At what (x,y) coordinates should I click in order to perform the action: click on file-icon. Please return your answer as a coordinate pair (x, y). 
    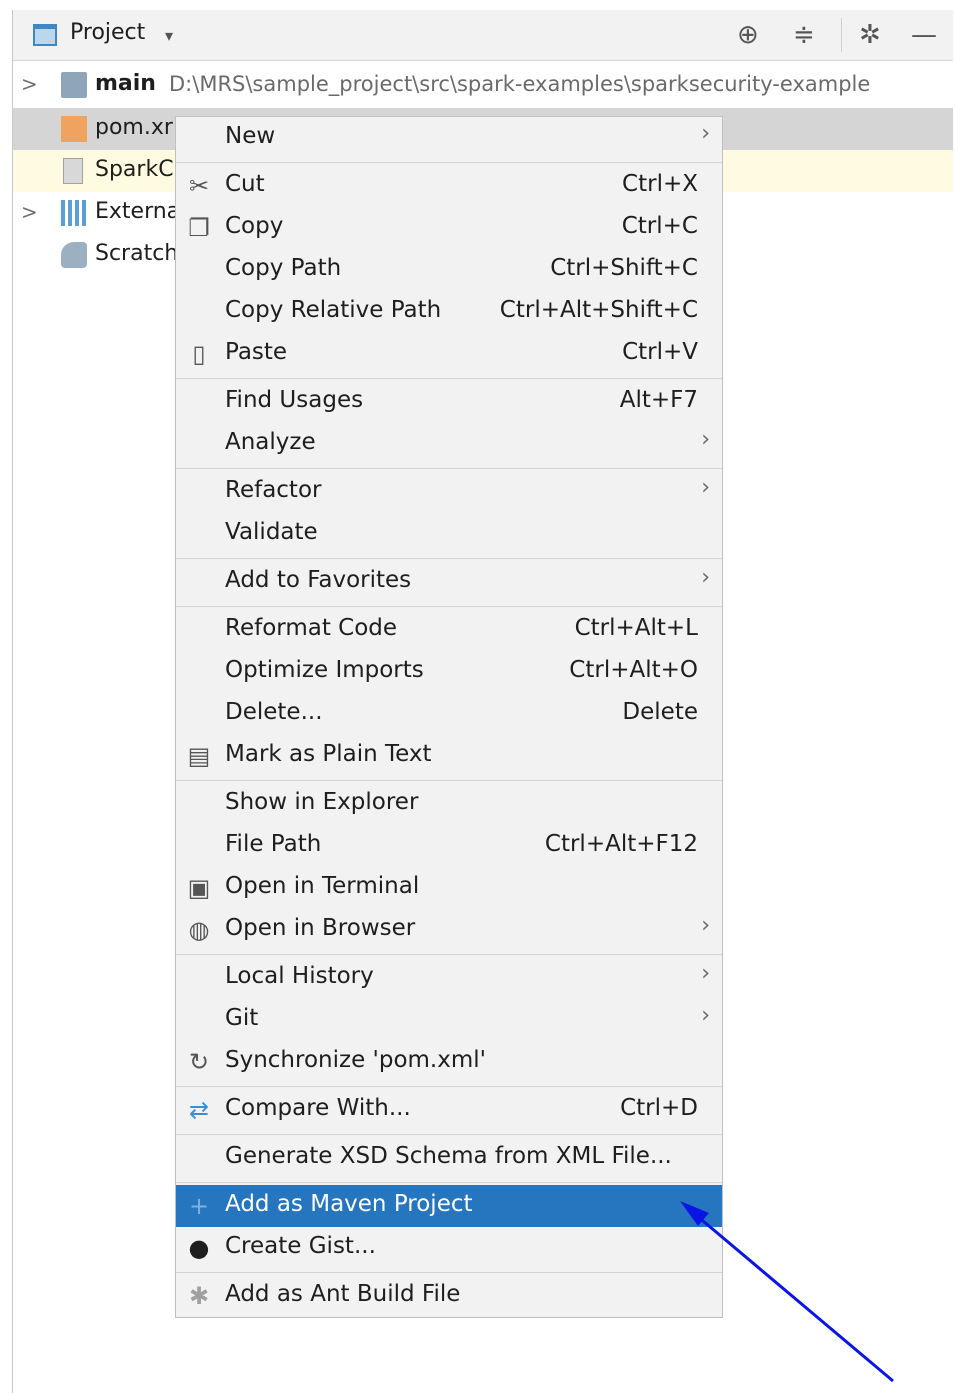
    Looking at the image, I should click on (73, 171).